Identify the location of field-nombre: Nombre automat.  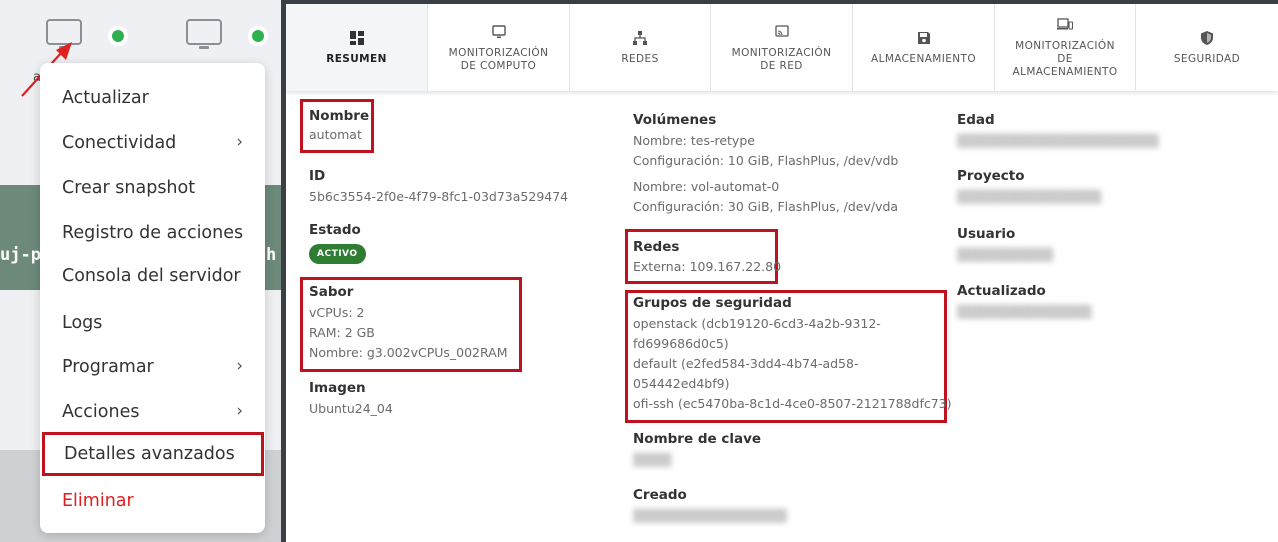
(339, 125).